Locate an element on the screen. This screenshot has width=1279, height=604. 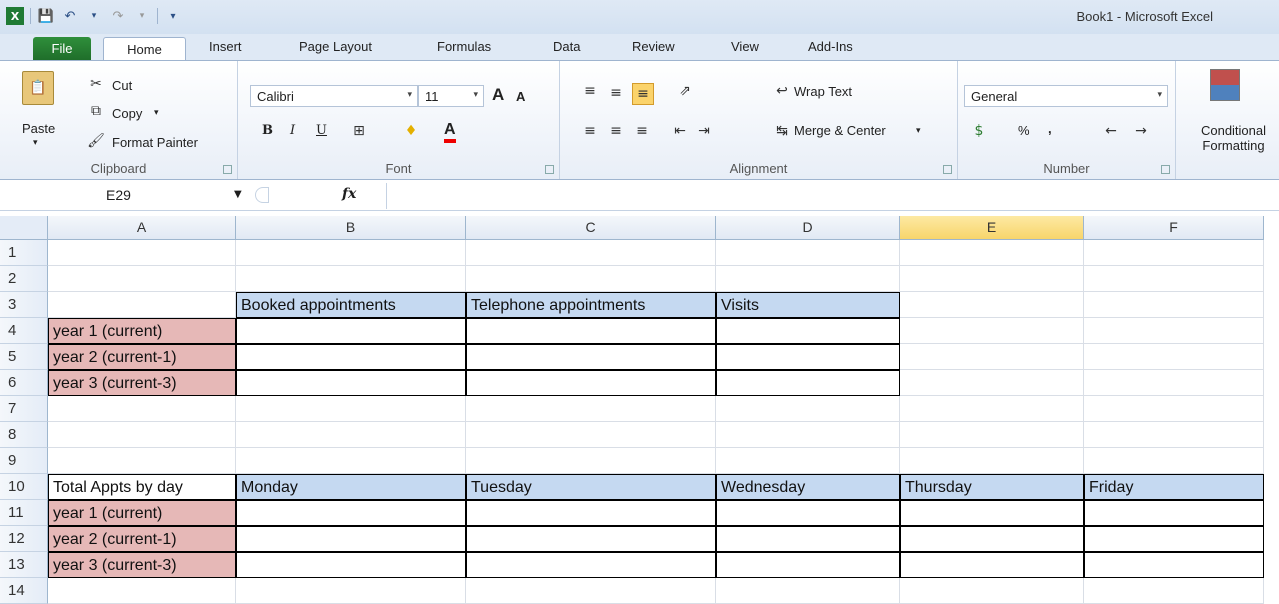
cell-b12 is located at coordinates (351, 539).